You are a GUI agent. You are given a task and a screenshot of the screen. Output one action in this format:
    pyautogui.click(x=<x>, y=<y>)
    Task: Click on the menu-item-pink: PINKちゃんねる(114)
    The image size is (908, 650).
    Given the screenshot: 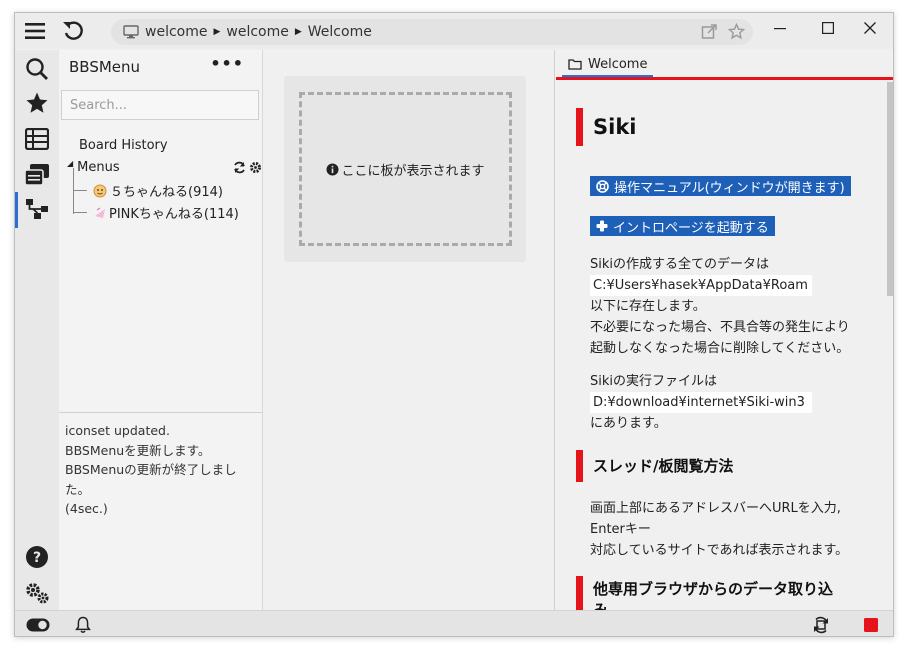 What is the action you would take?
    pyautogui.click(x=166, y=212)
    